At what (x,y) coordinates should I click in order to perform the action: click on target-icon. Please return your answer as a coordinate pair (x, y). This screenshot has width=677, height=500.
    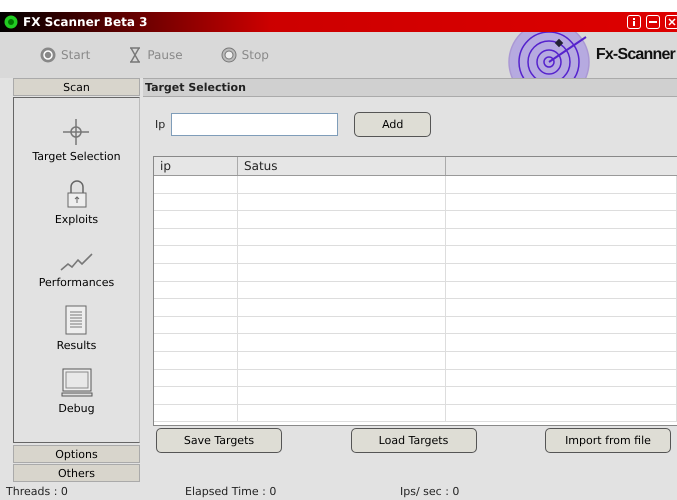
    Looking at the image, I should click on (11, 22).